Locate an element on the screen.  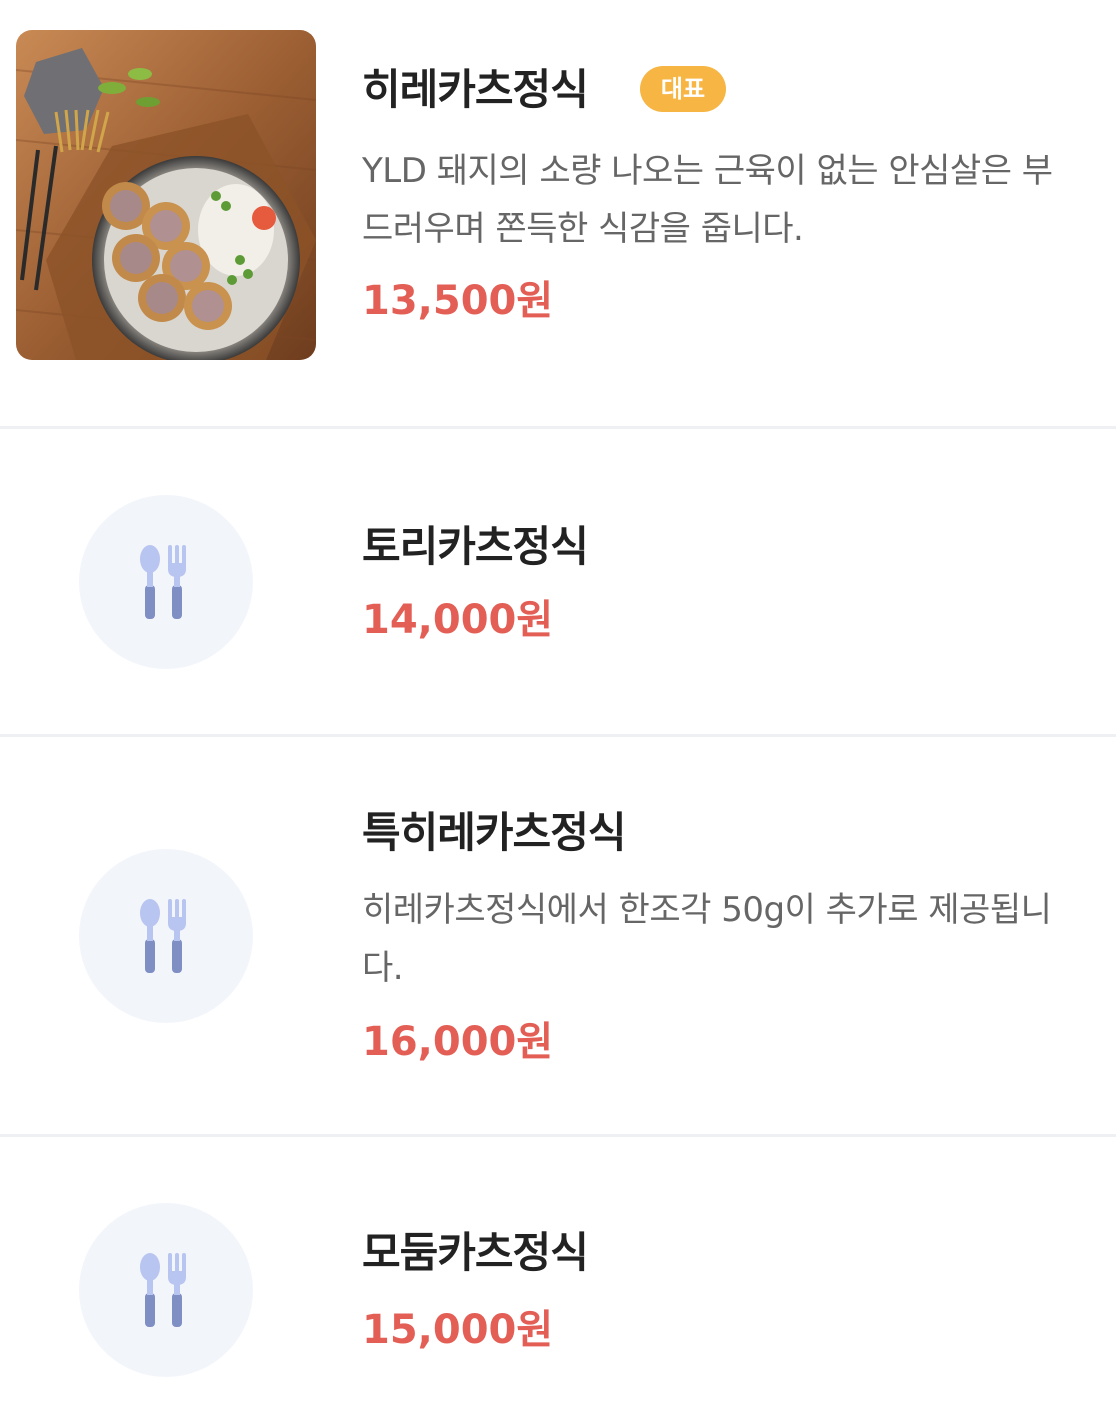
menu-item-name: 히레카츠정식 is located at coordinates (475, 89).